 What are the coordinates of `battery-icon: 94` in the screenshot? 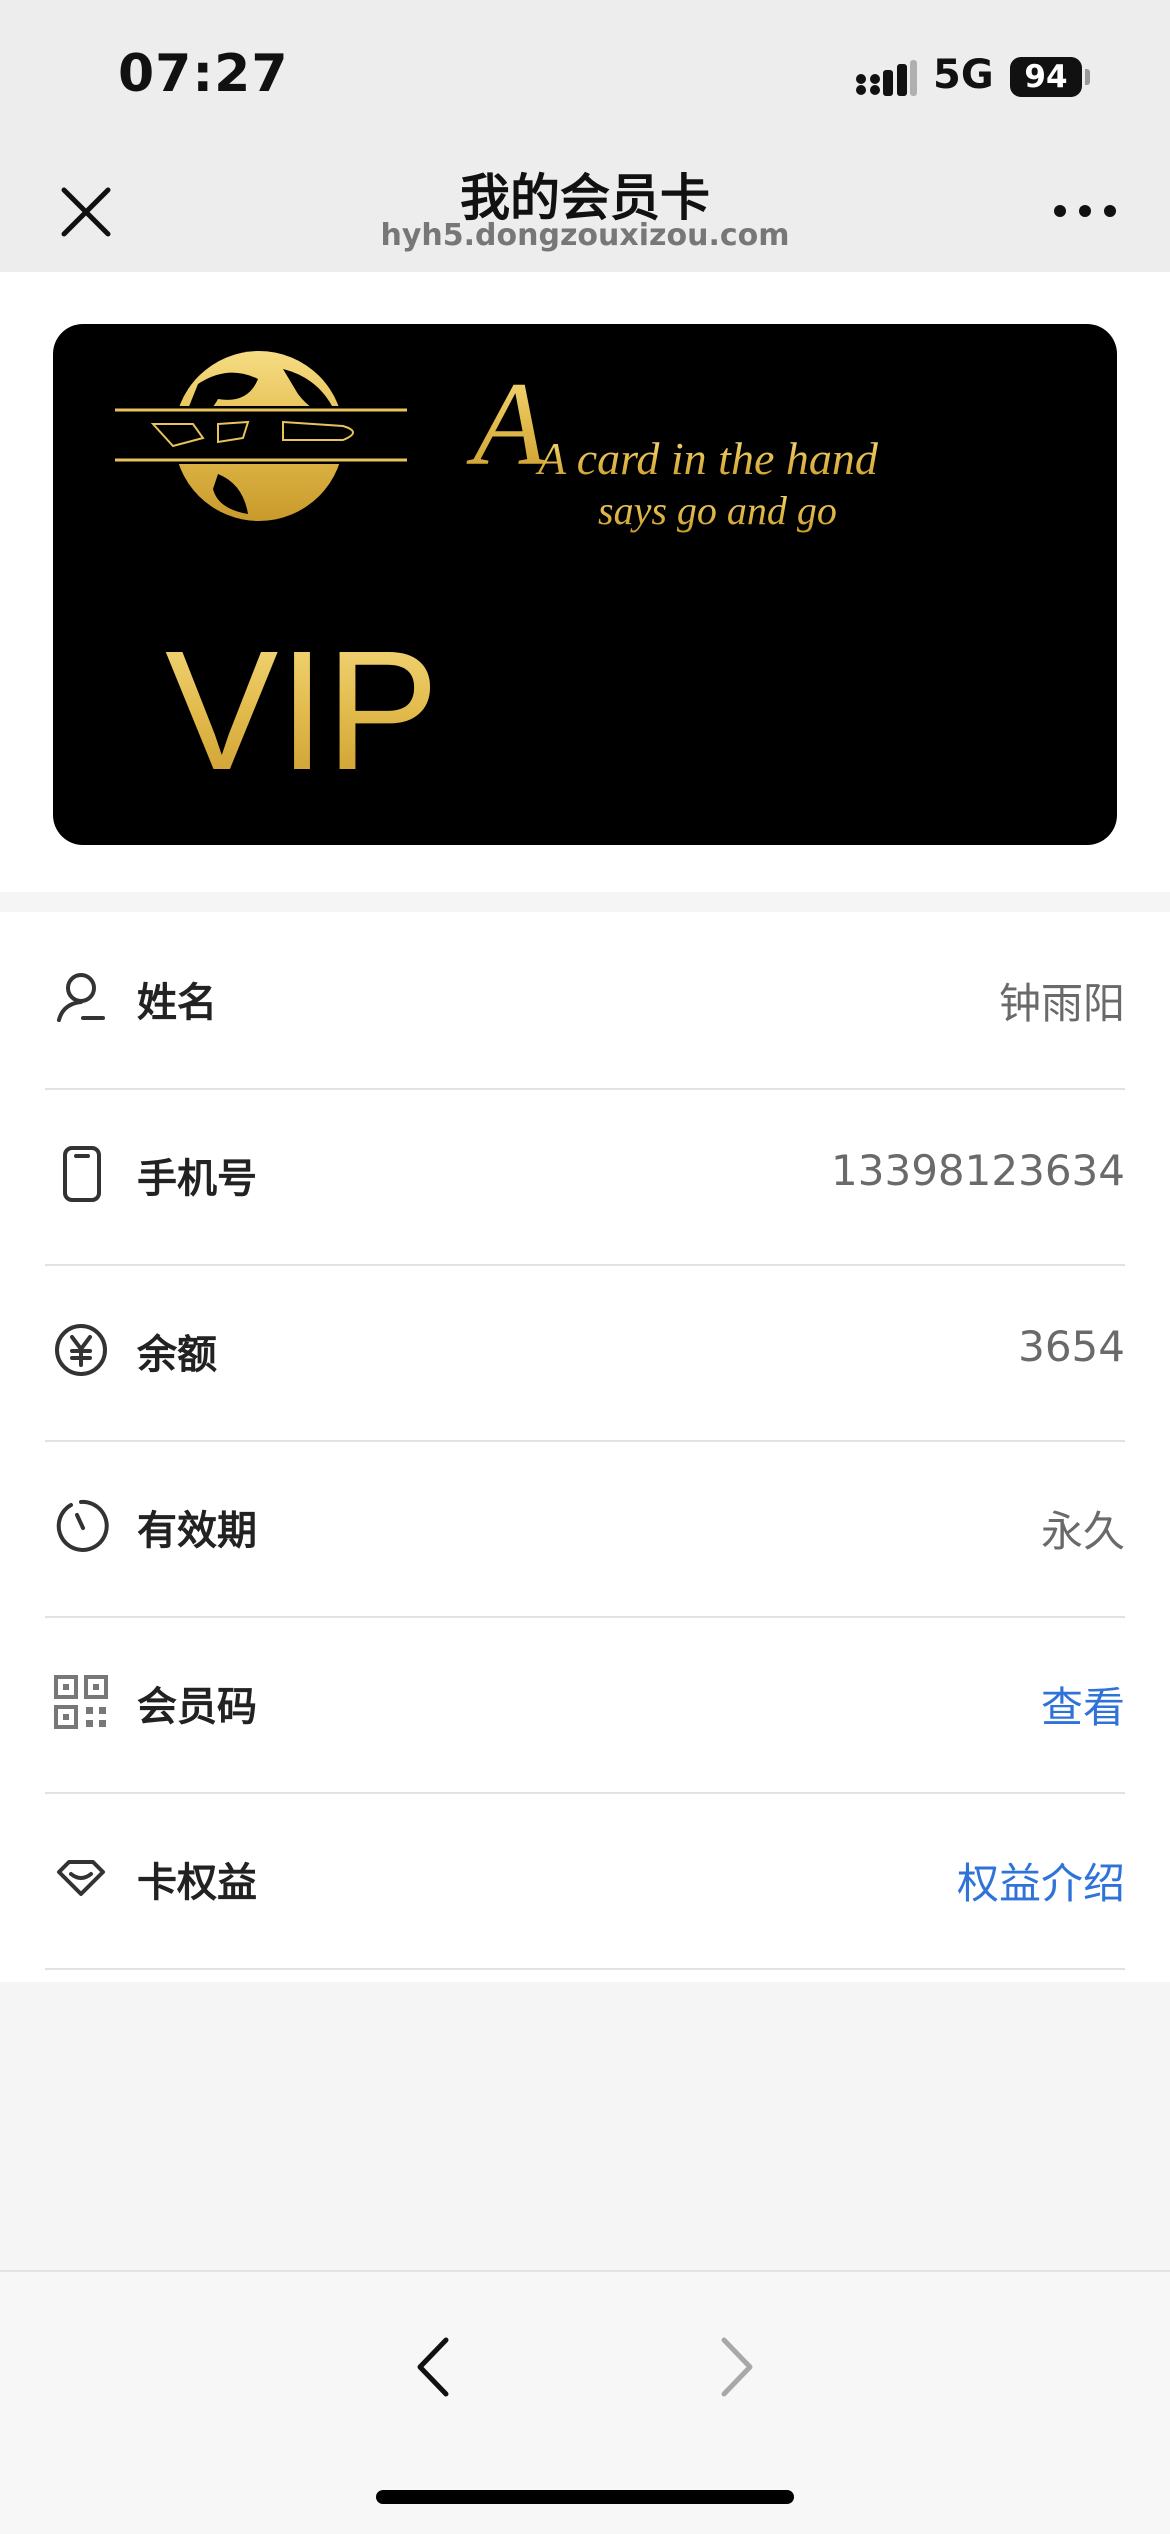 It's located at (1046, 77).